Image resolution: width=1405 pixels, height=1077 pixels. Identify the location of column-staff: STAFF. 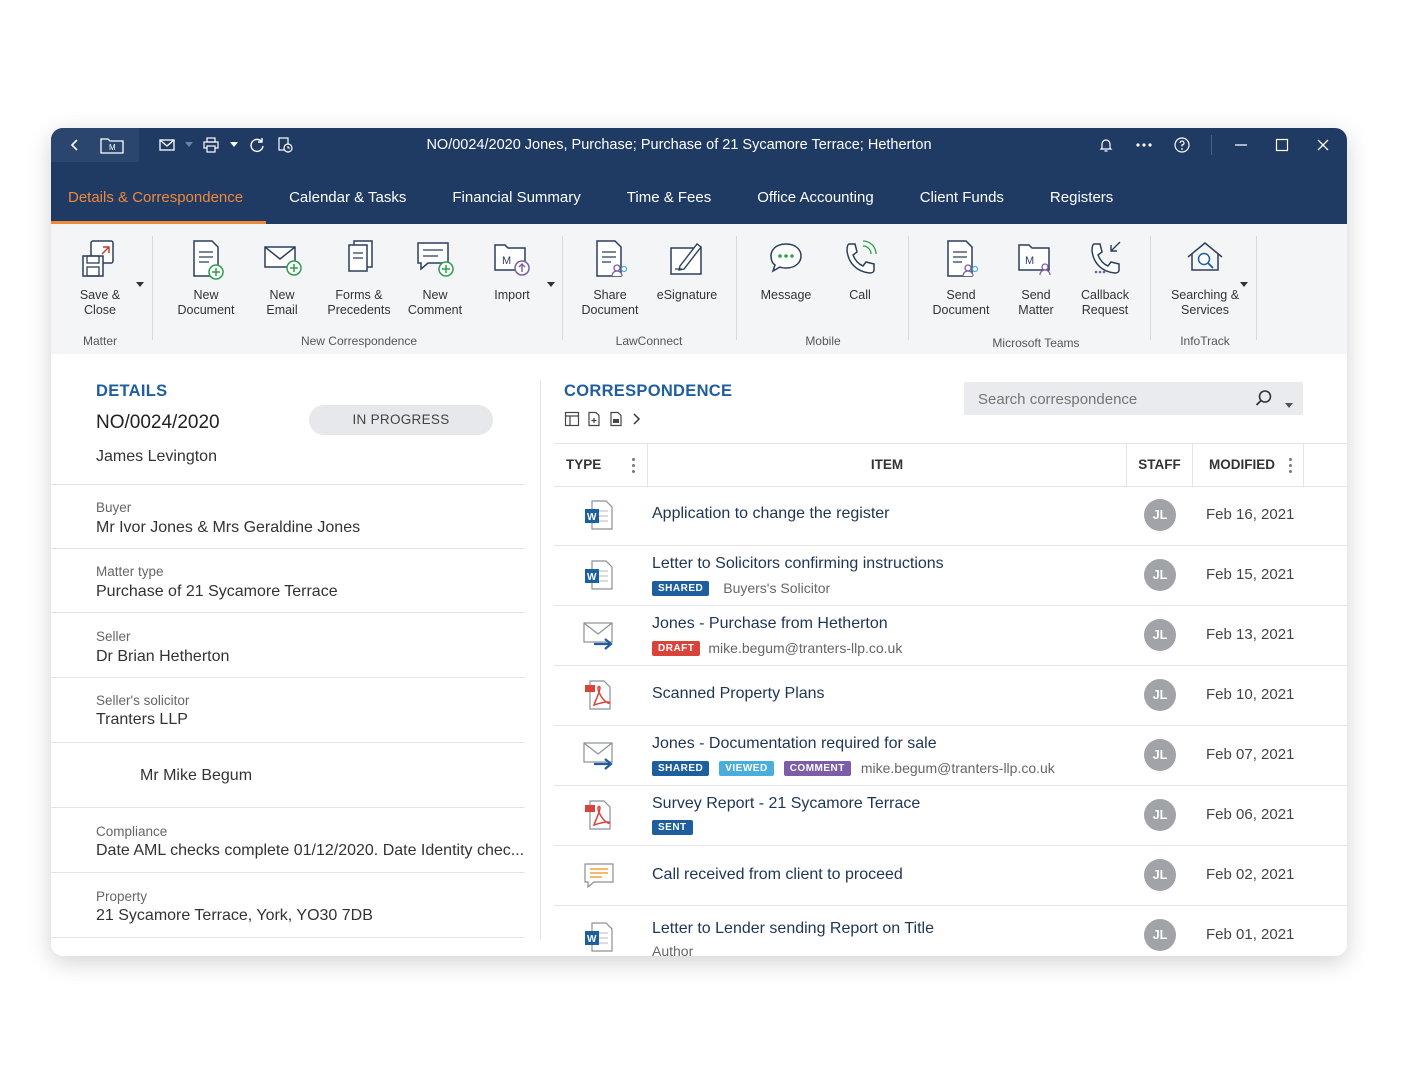
(1159, 465).